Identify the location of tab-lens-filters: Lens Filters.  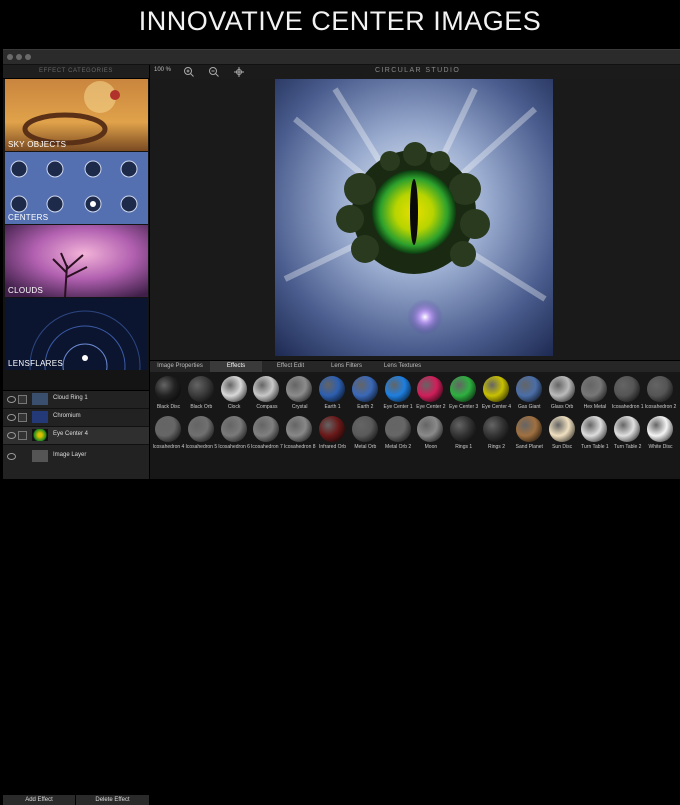
(346, 366).